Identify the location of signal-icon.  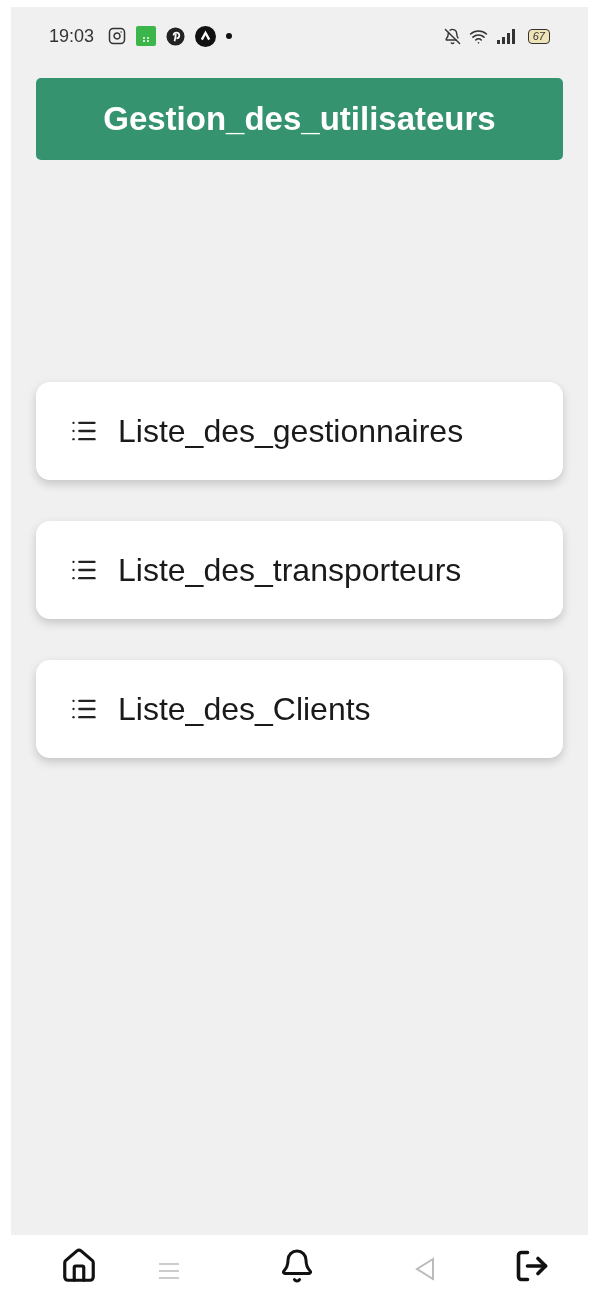
(505, 36).